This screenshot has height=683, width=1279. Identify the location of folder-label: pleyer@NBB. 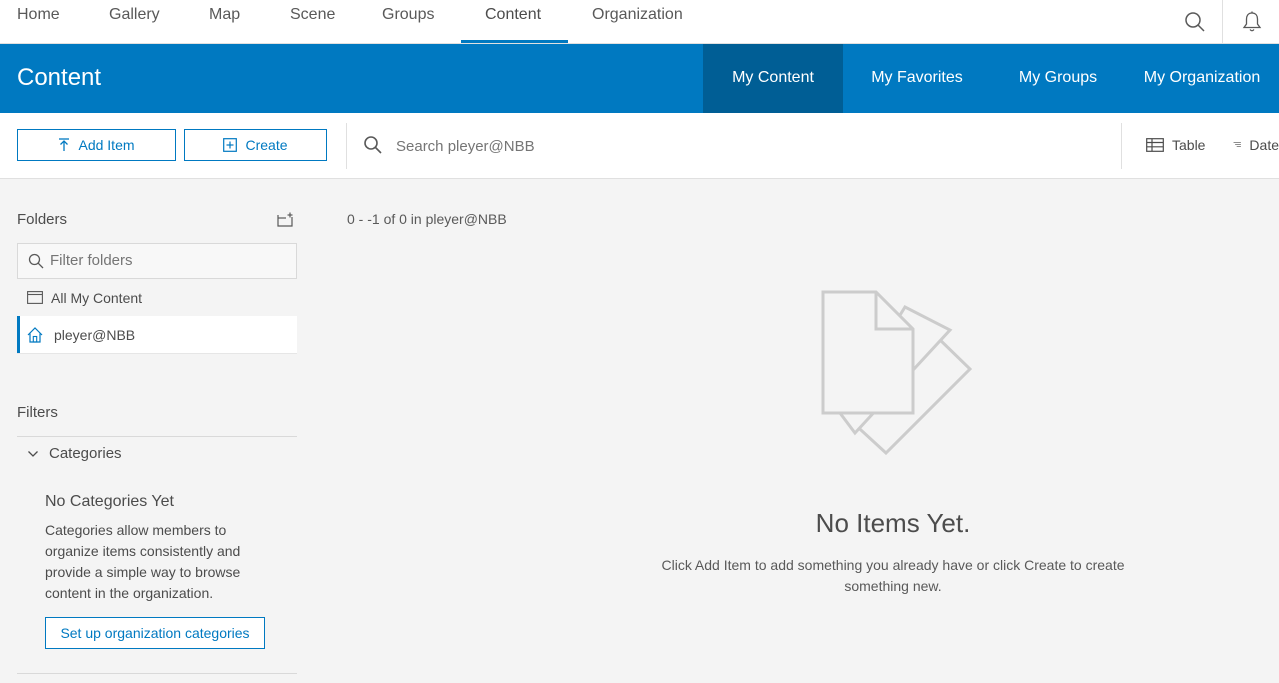
(95, 334).